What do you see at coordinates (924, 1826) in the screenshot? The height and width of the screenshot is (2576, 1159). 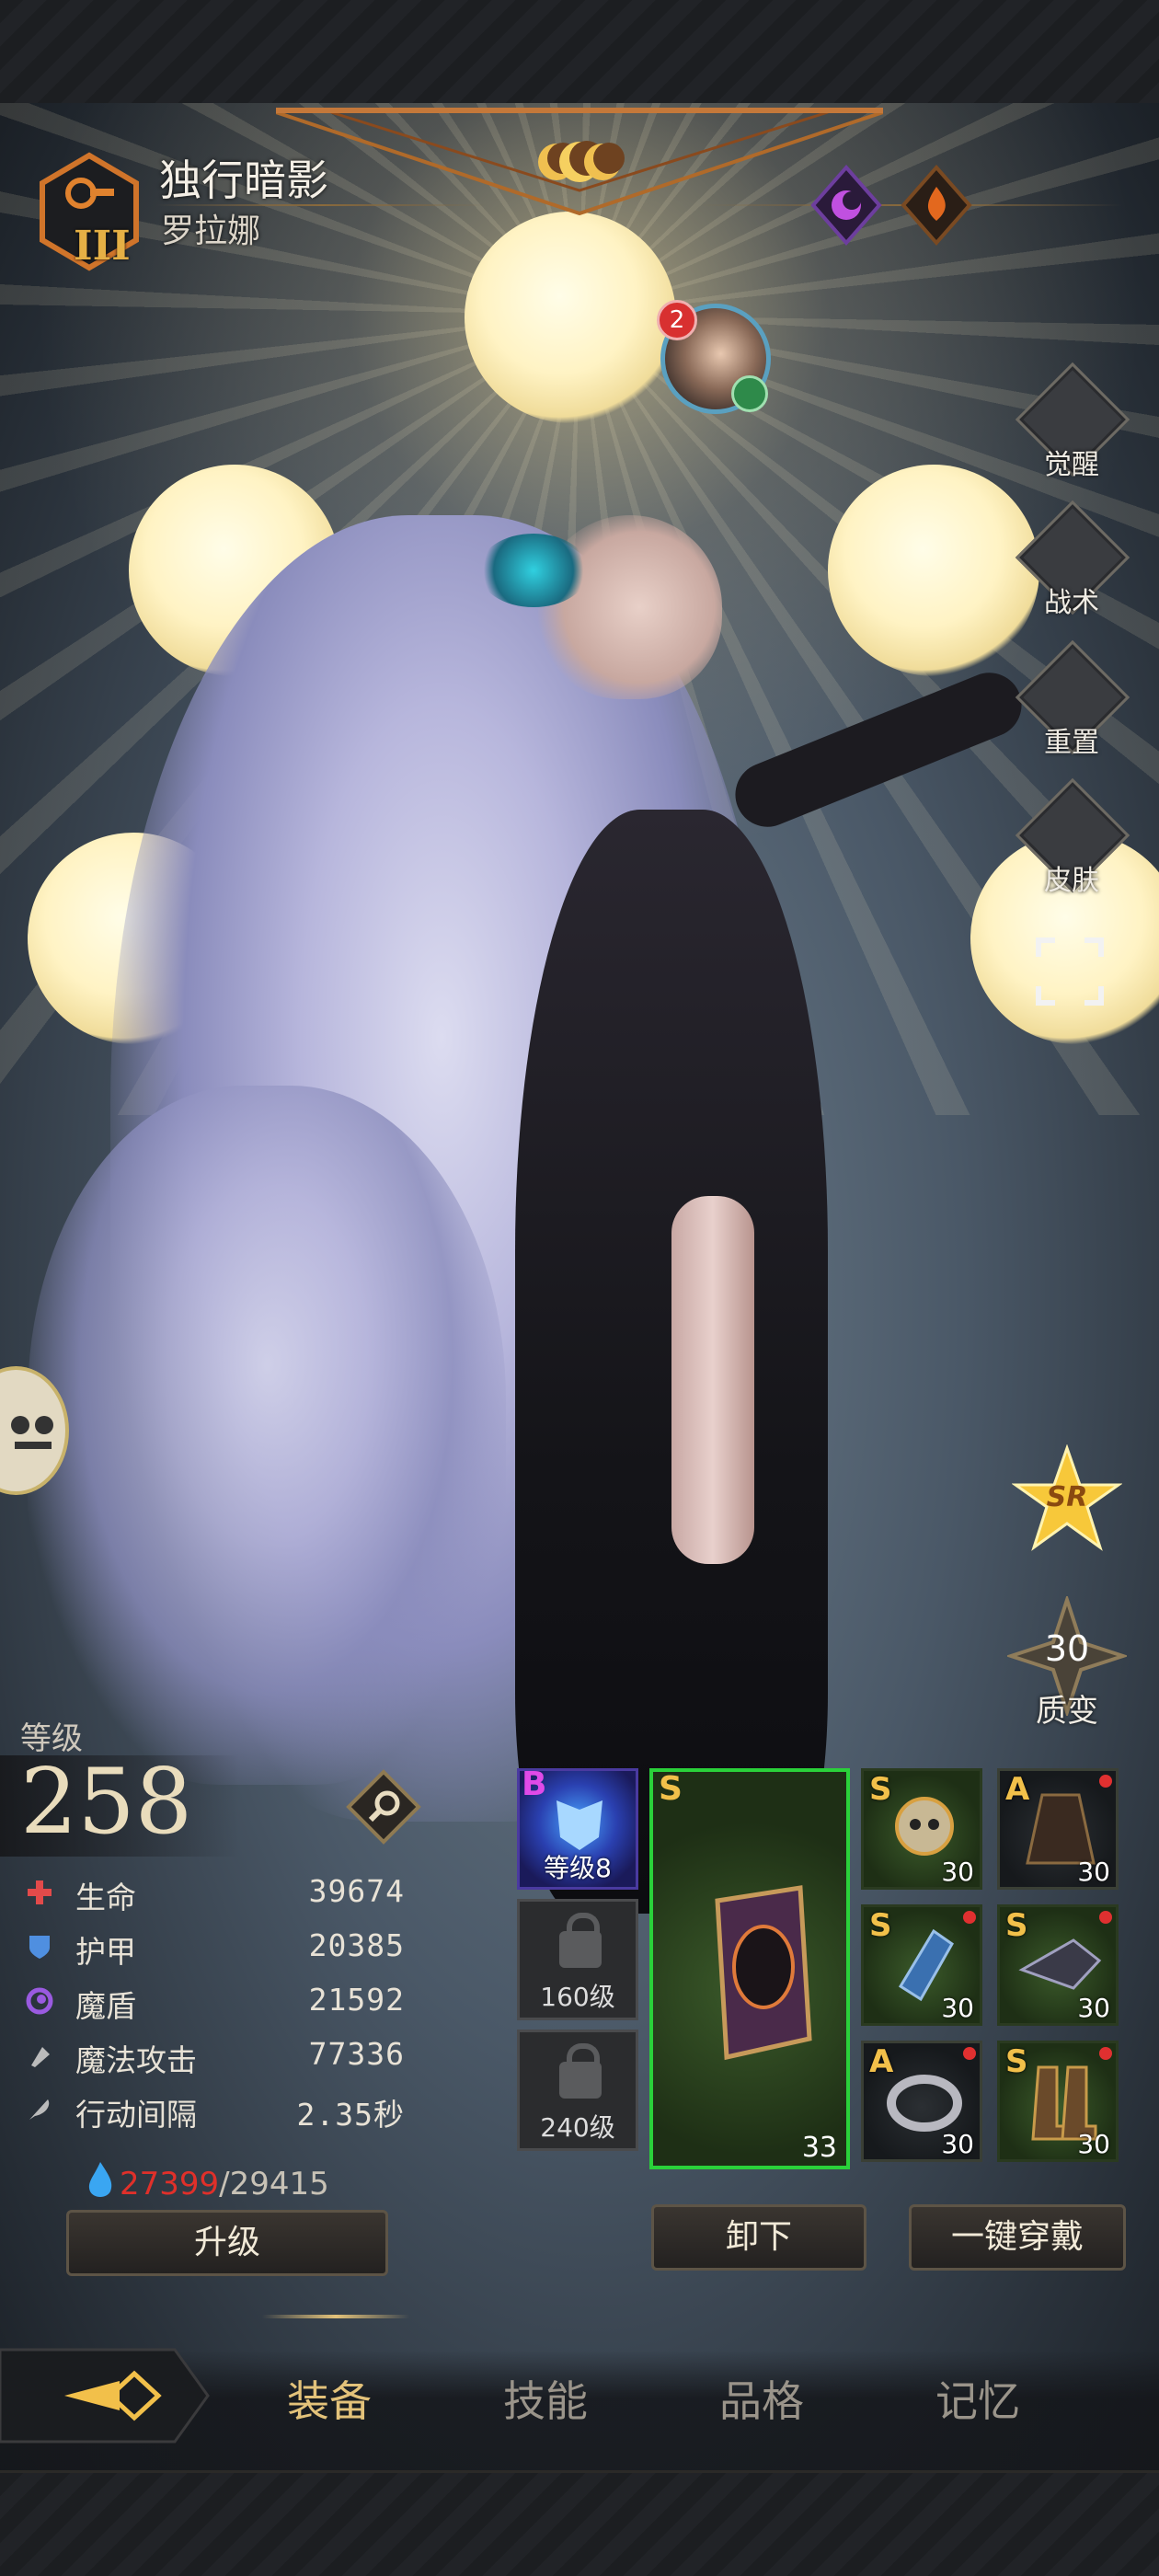 I see `skull-mask-icon` at bounding box center [924, 1826].